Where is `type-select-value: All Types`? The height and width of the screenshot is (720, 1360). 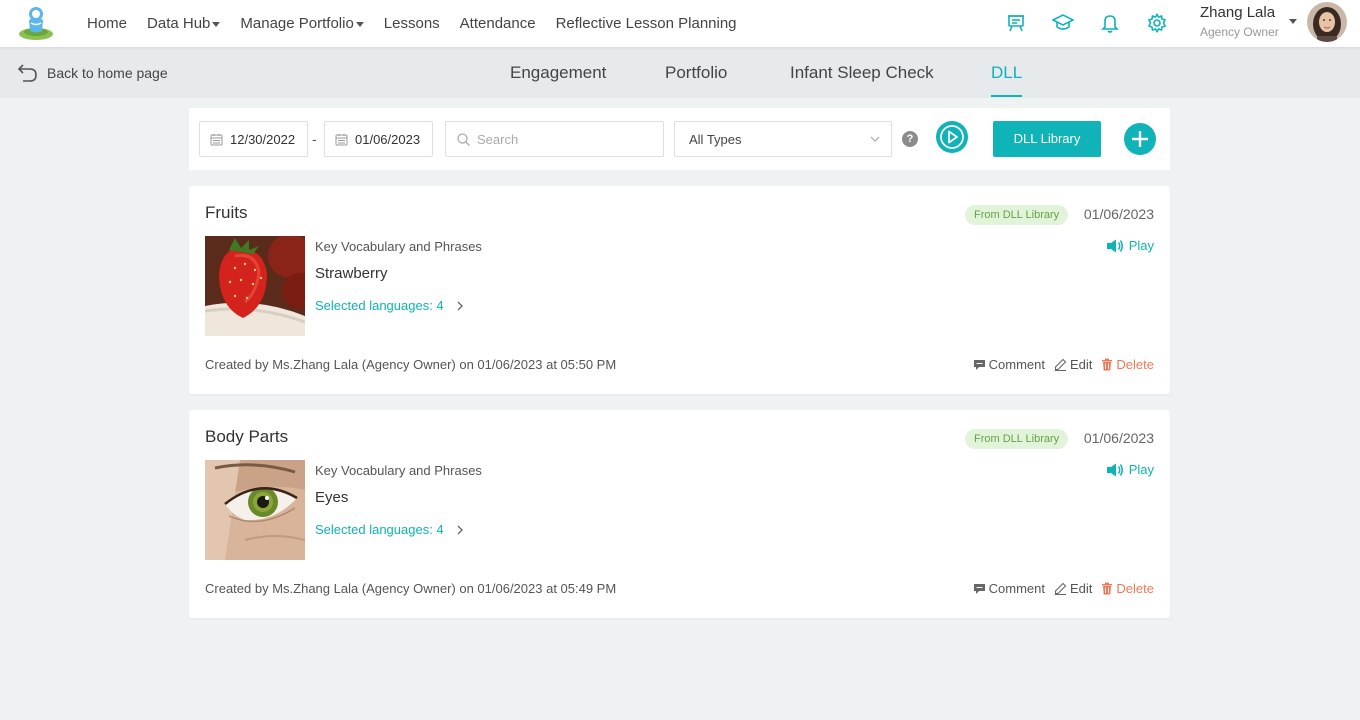 type-select-value: All Types is located at coordinates (715, 139).